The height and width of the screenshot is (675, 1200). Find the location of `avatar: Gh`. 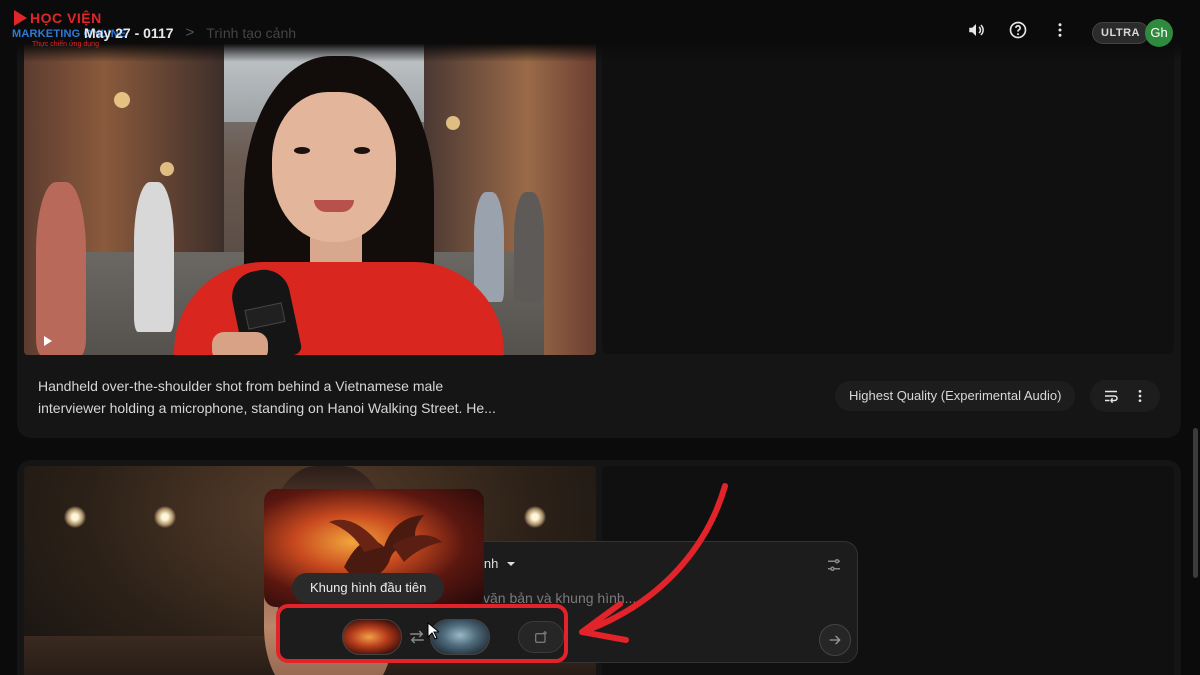

avatar: Gh is located at coordinates (1159, 33).